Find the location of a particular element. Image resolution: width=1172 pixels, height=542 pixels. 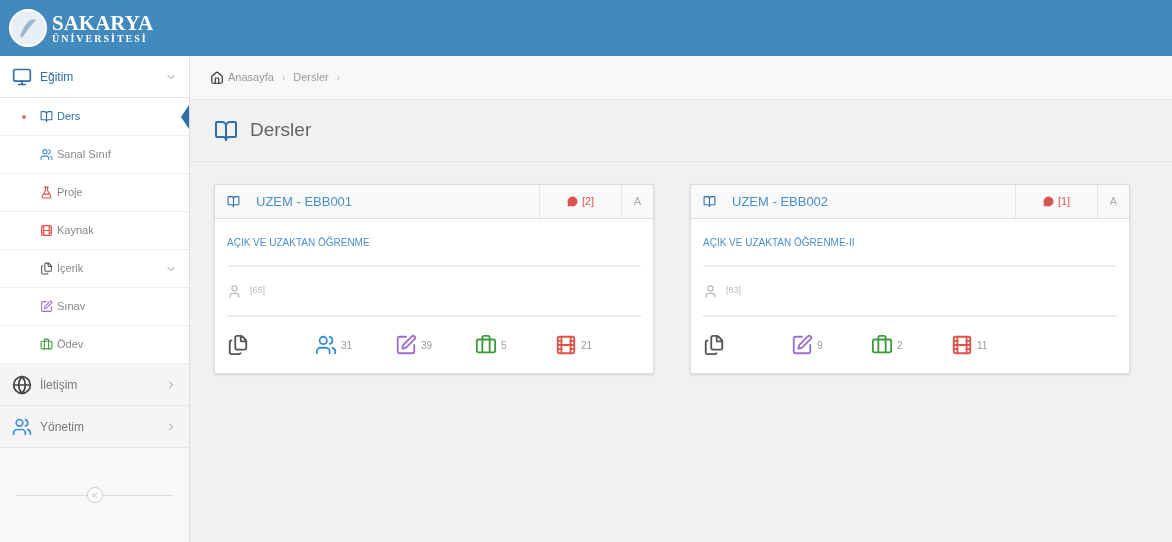

item-label: İçerik is located at coordinates (71, 269).